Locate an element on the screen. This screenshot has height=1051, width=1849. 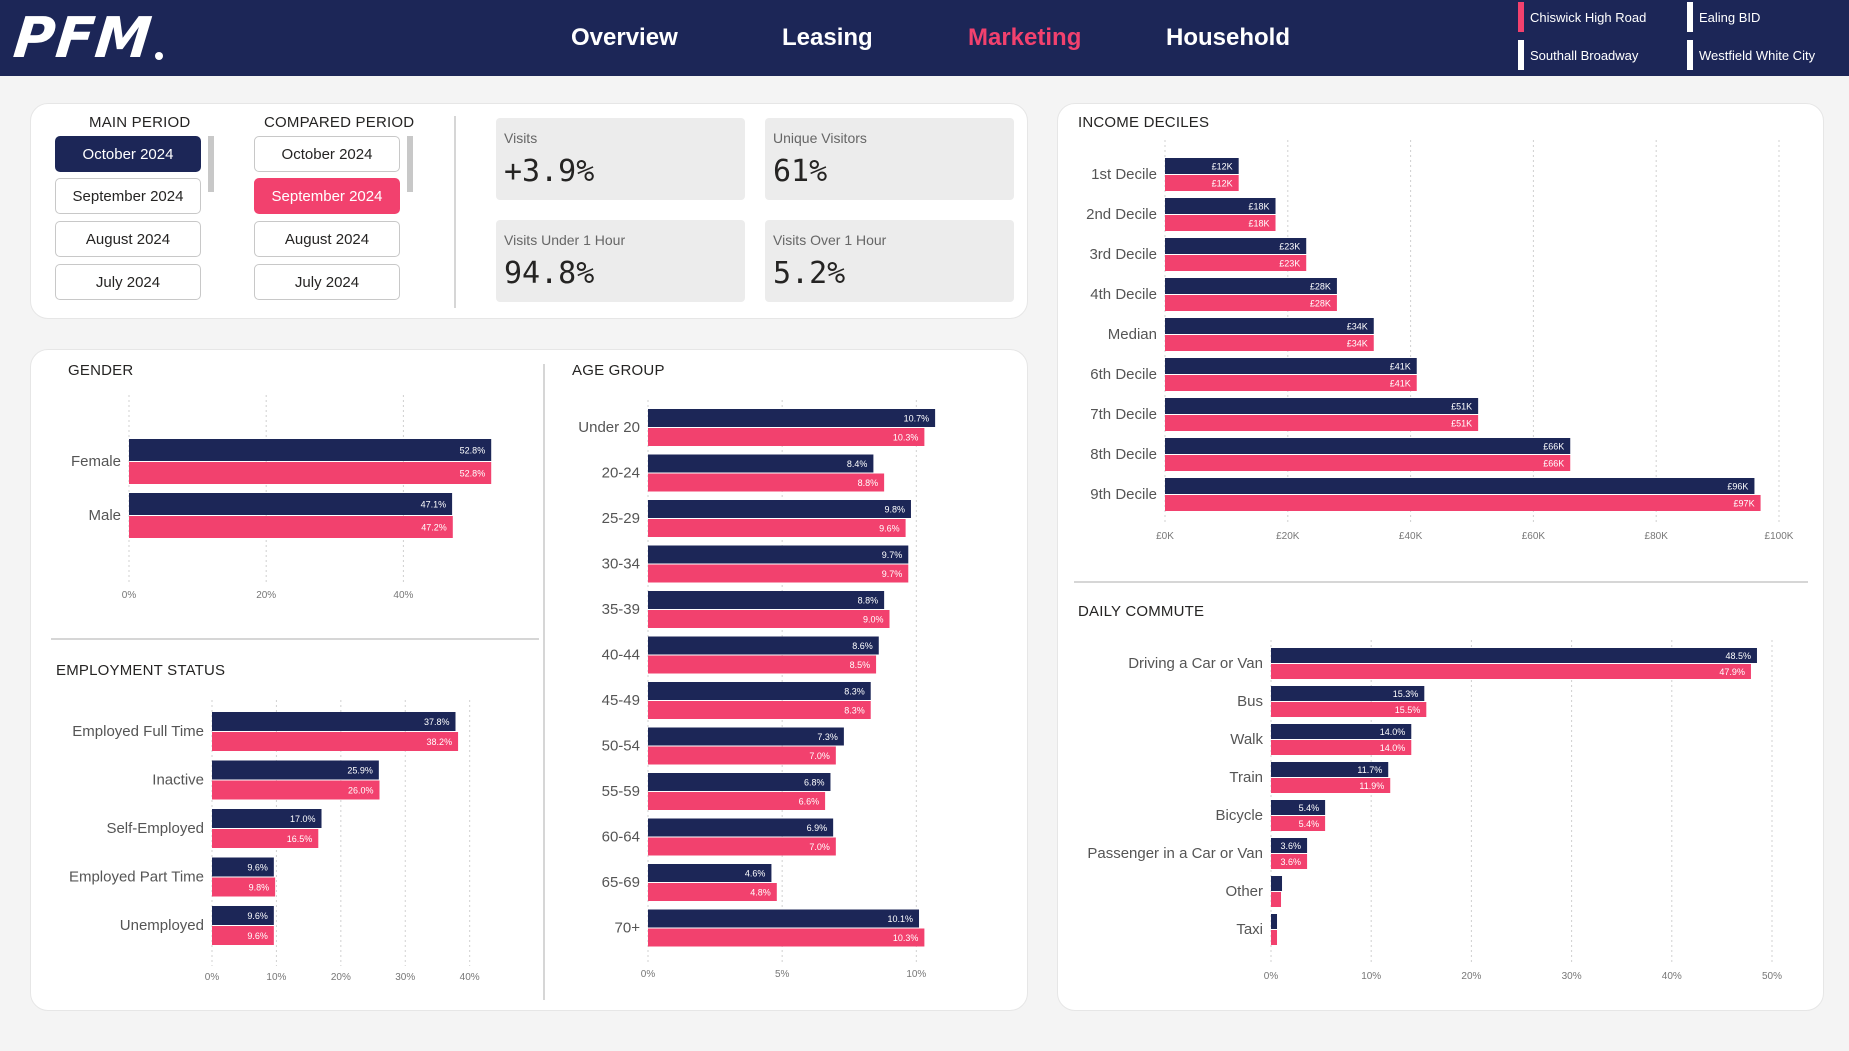
employment-data-label: 25.9% is located at coordinates (360, 771).